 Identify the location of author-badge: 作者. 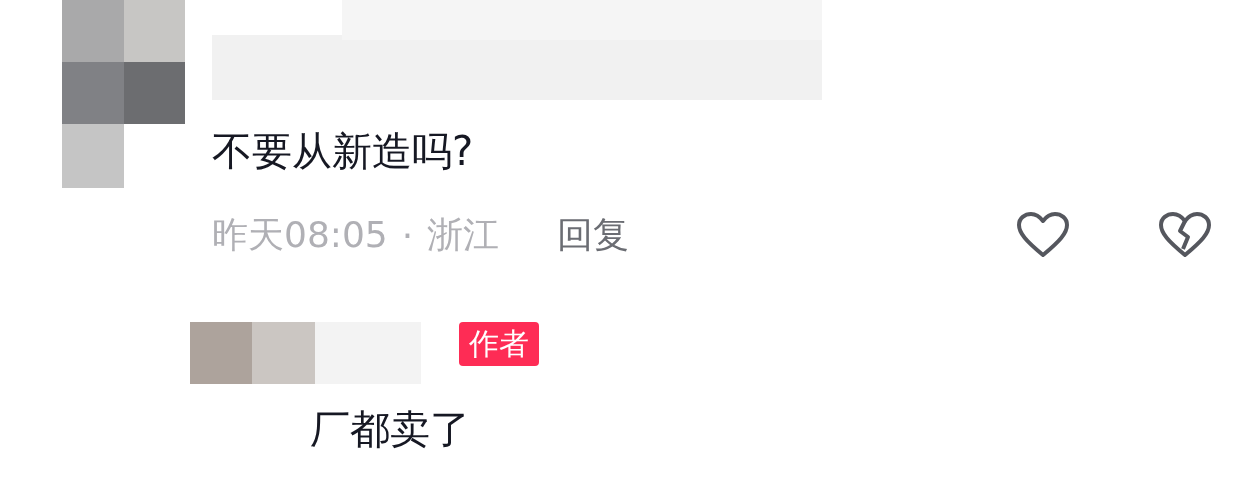
(499, 344).